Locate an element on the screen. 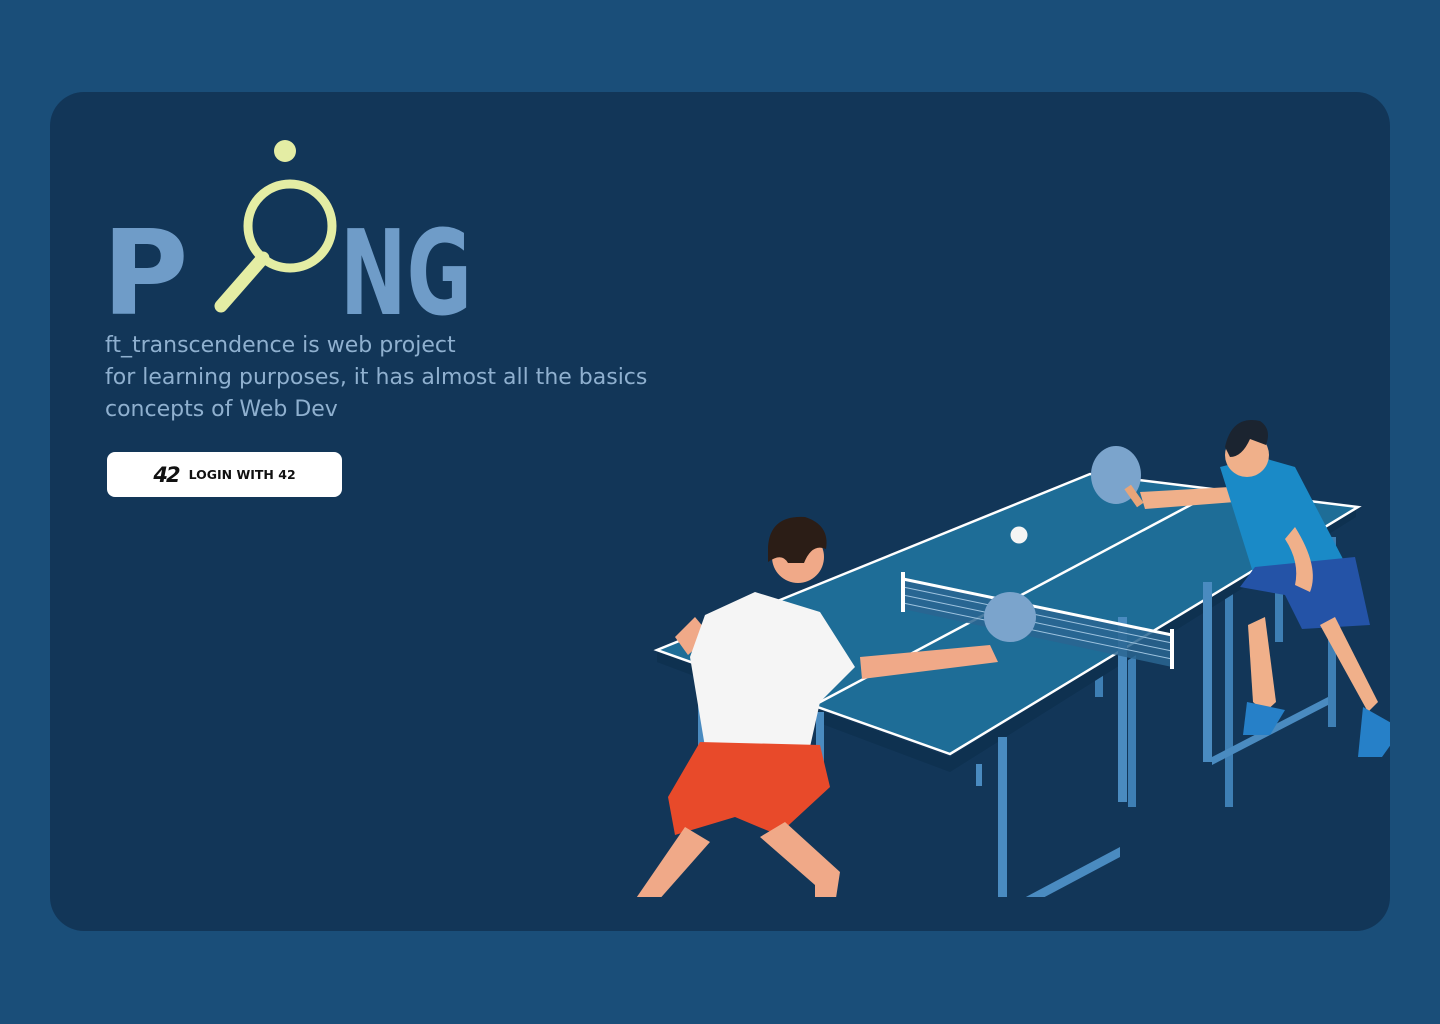 The height and width of the screenshot is (1024, 1440). 42-logo-icon: 42 is located at coordinates (166, 474).